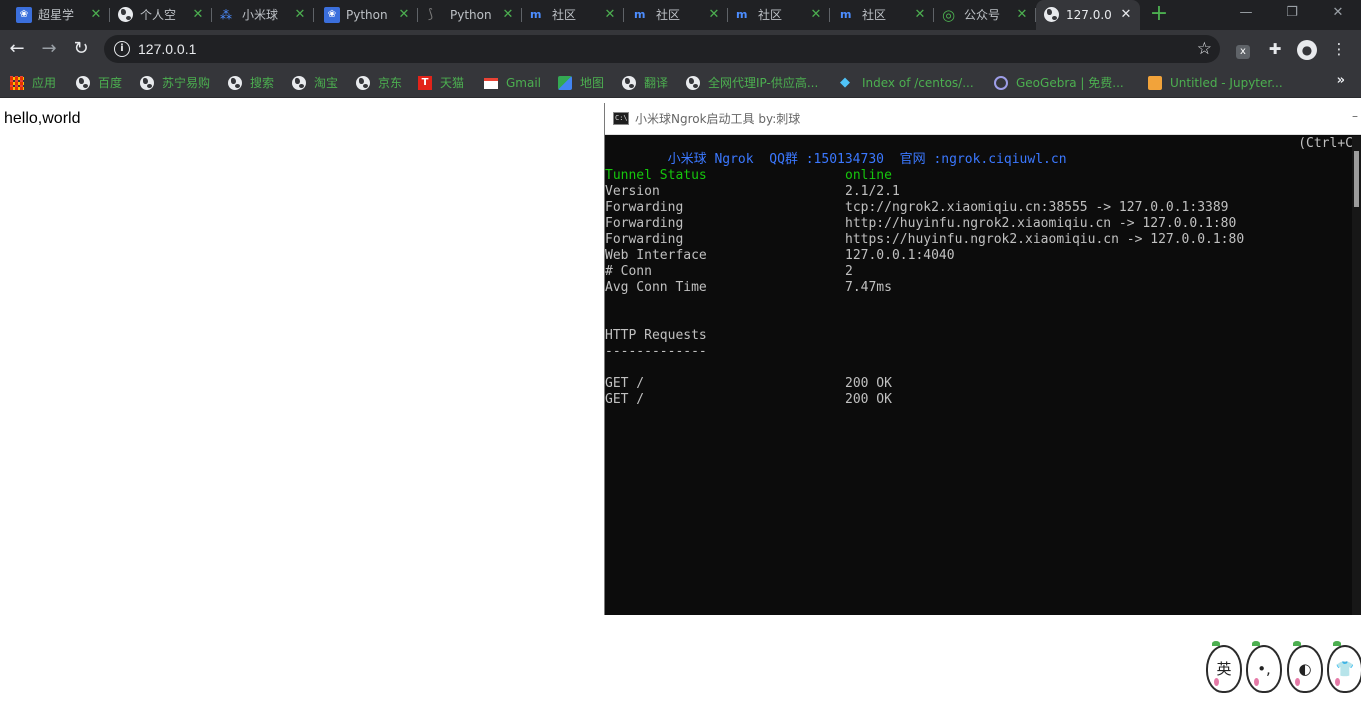 This screenshot has width=1361, height=725. Describe the element at coordinates (656, 175) in the screenshot. I see `status-label: Tunnel Status` at that location.